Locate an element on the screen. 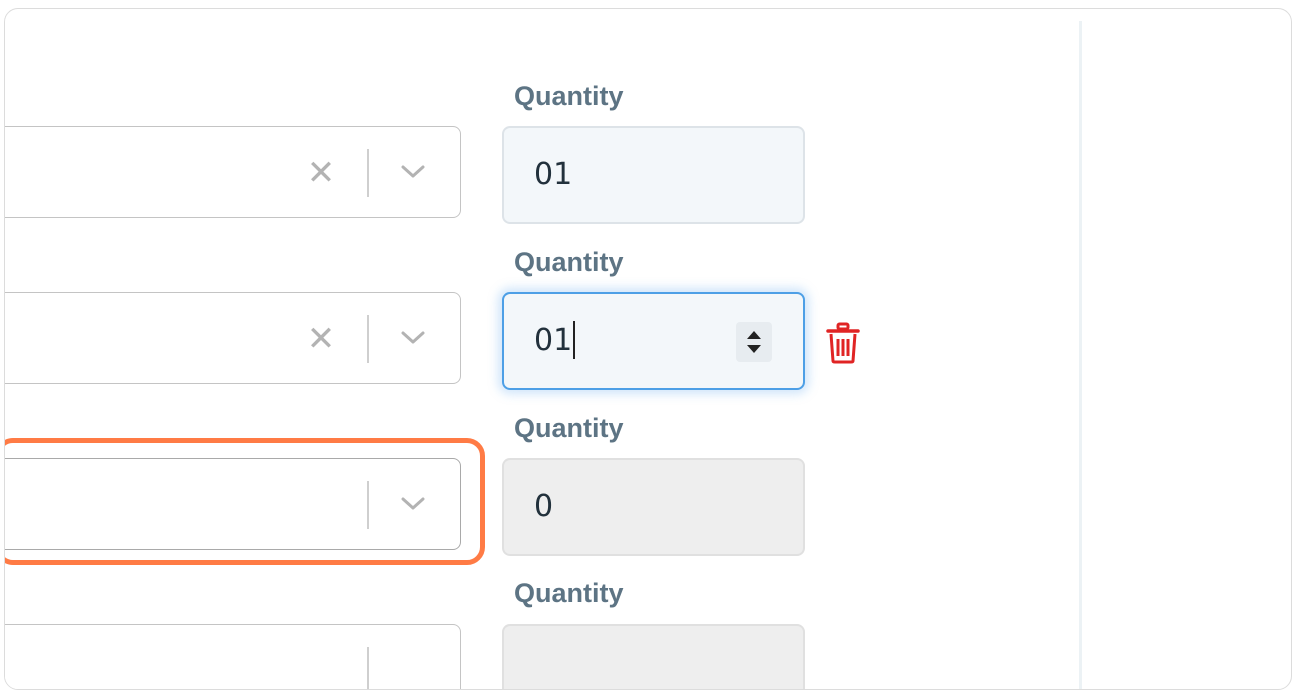 The width and height of the screenshot is (1294, 690). column-divider is located at coordinates (1080, 355).